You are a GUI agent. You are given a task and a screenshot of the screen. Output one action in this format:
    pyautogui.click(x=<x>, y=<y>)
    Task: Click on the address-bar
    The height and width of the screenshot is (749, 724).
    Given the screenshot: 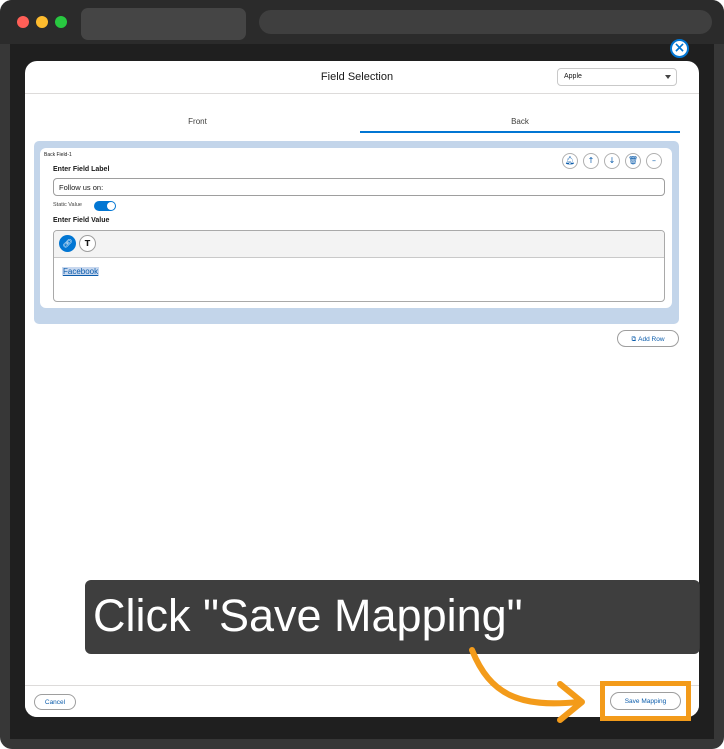 What is the action you would take?
    pyautogui.click(x=485, y=22)
    